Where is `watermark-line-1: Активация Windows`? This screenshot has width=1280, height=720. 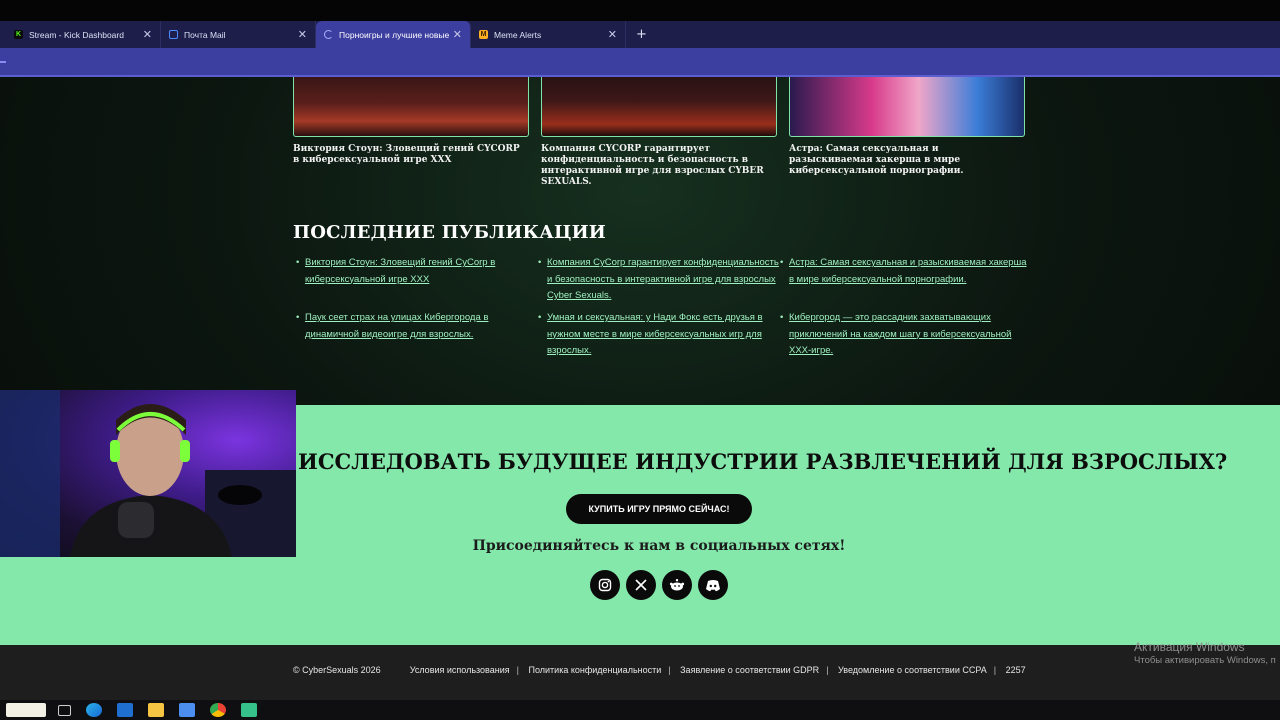 watermark-line-1: Активация Windows is located at coordinates (1189, 647).